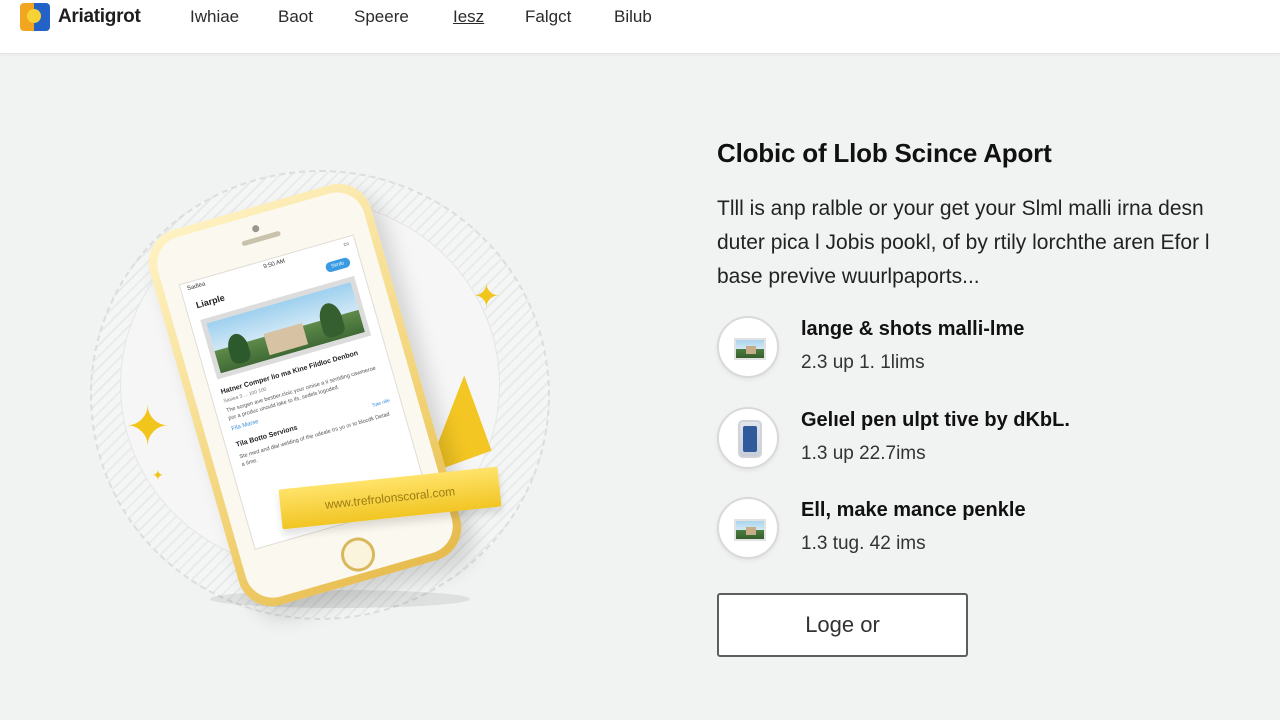 Image resolution: width=1280 pixels, height=720 pixels. Describe the element at coordinates (935, 420) in the screenshot. I see `feature-title: Gelıel pen ulpt tive by dKbL.` at that location.